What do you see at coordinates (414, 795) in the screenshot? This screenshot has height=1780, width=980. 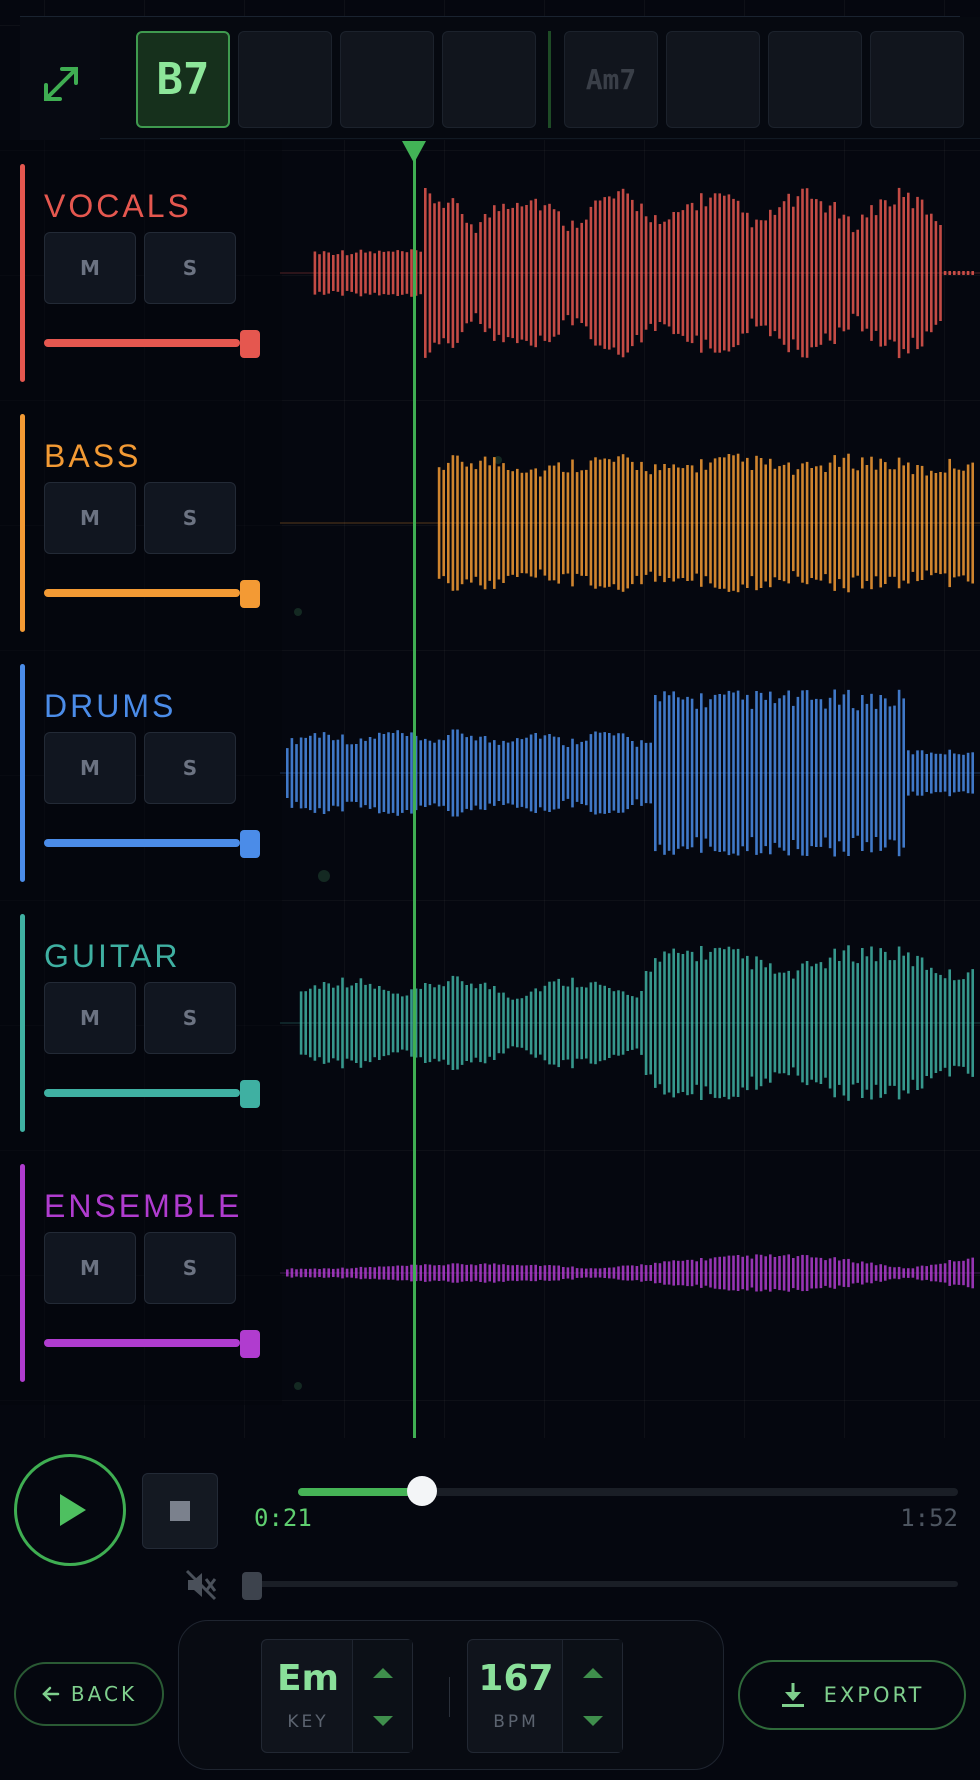 I see `playhead` at bounding box center [414, 795].